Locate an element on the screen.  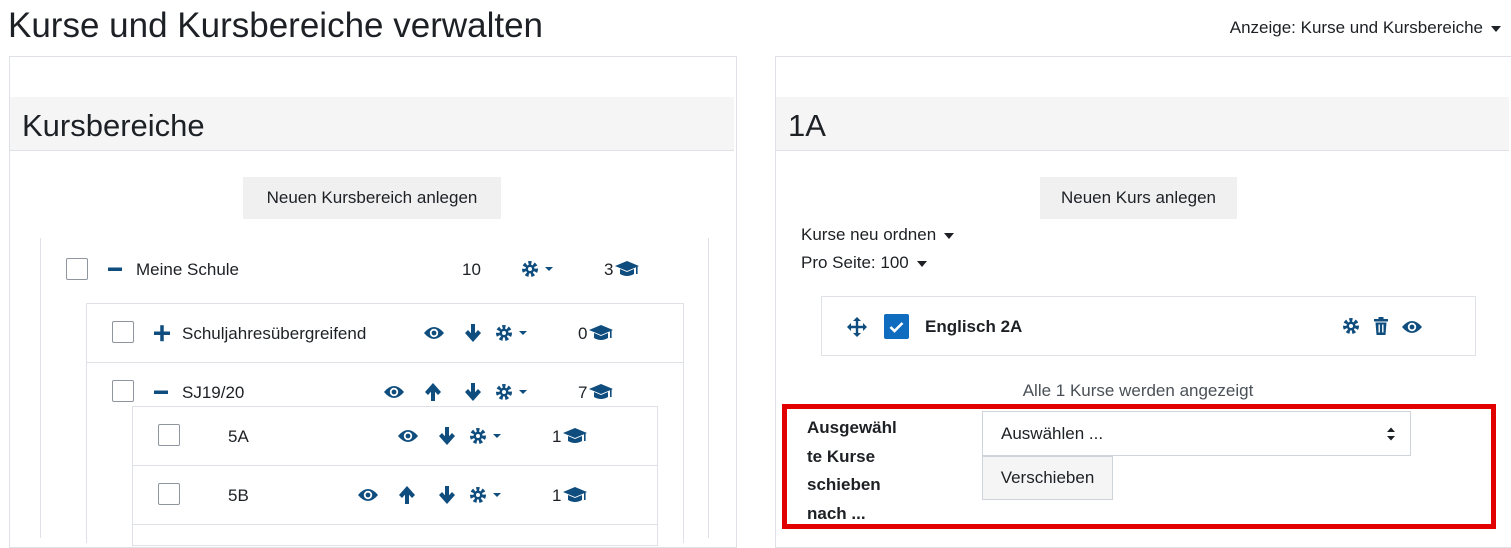
course-count: 3 is located at coordinates (609, 269).